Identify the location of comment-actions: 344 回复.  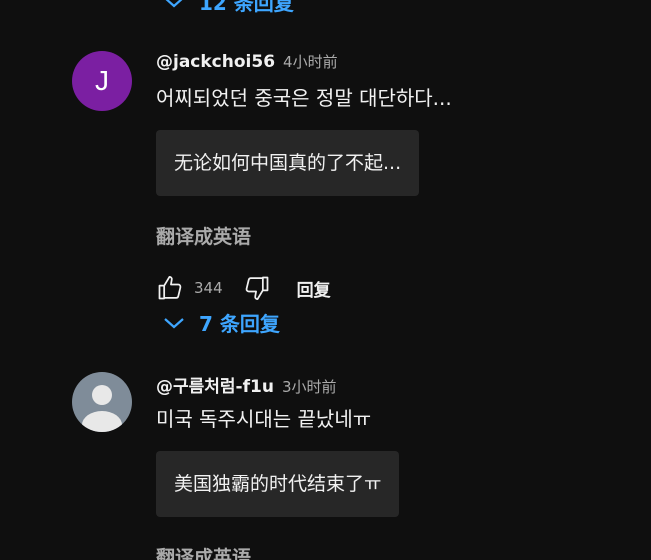
(391, 288).